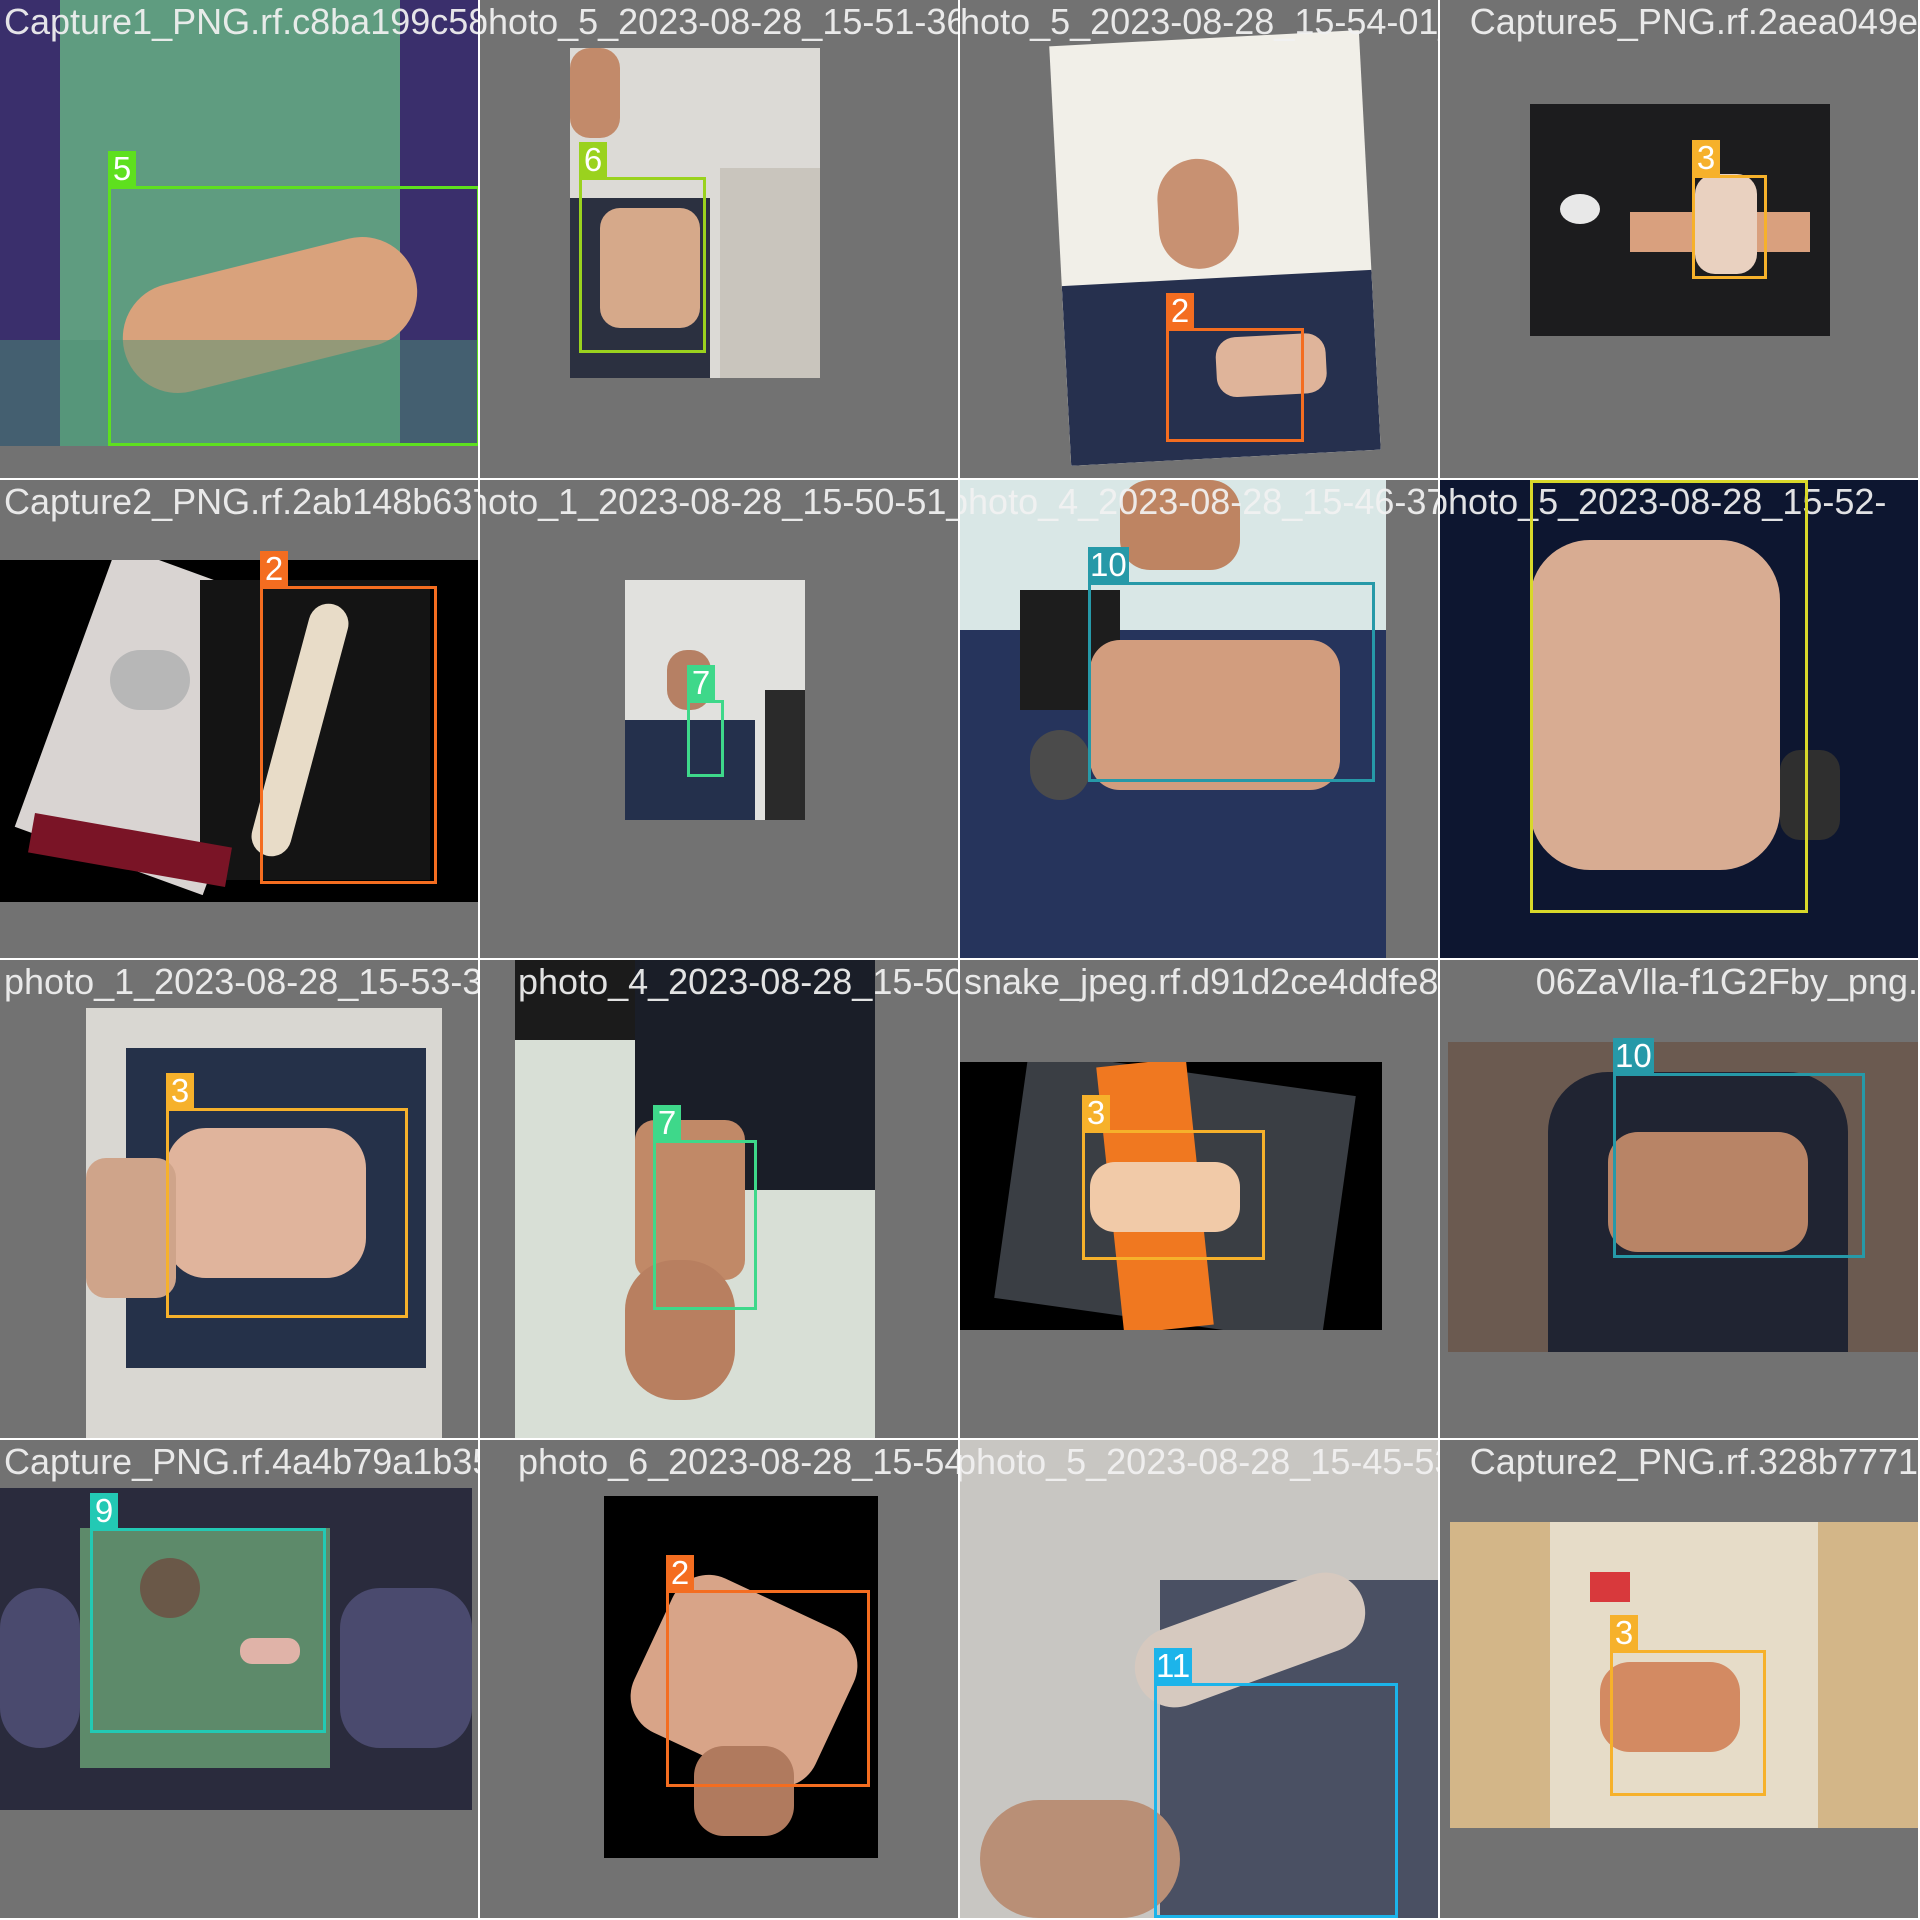 This screenshot has width=1920, height=1920. Describe the element at coordinates (1199, 501) in the screenshot. I see `tile-filename: photo_4_2023-08-28_15-46-37_jpg.rf.60238` at that location.